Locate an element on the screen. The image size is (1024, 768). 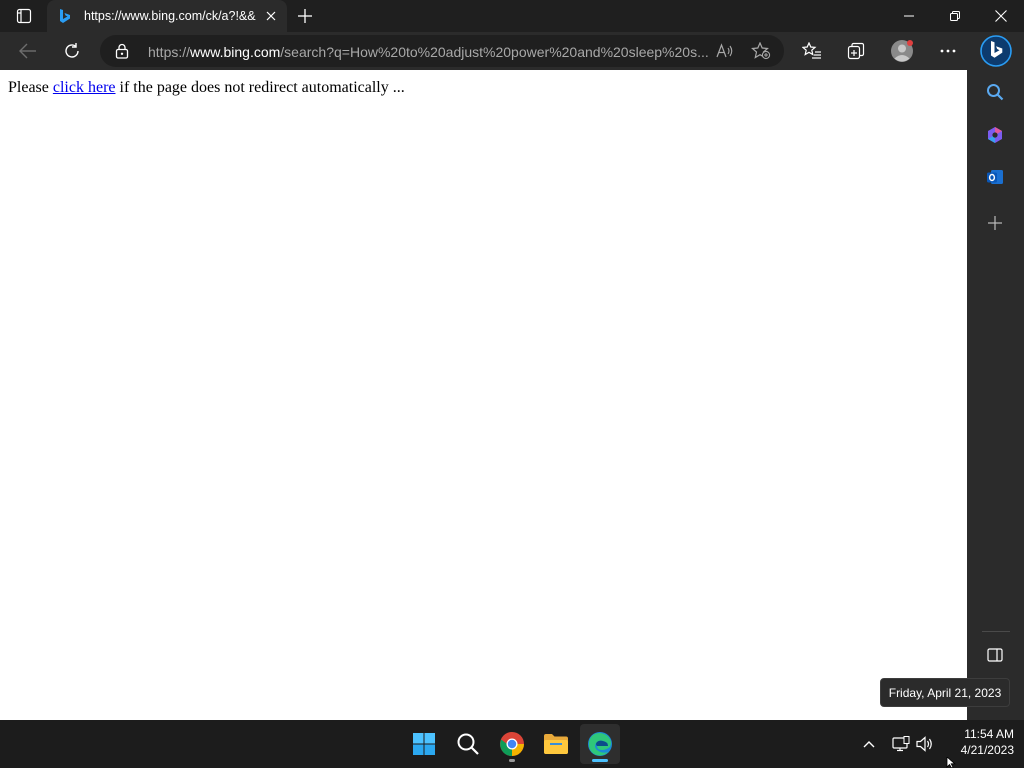
sidebar-copilot-button is located at coordinates (995, 135).